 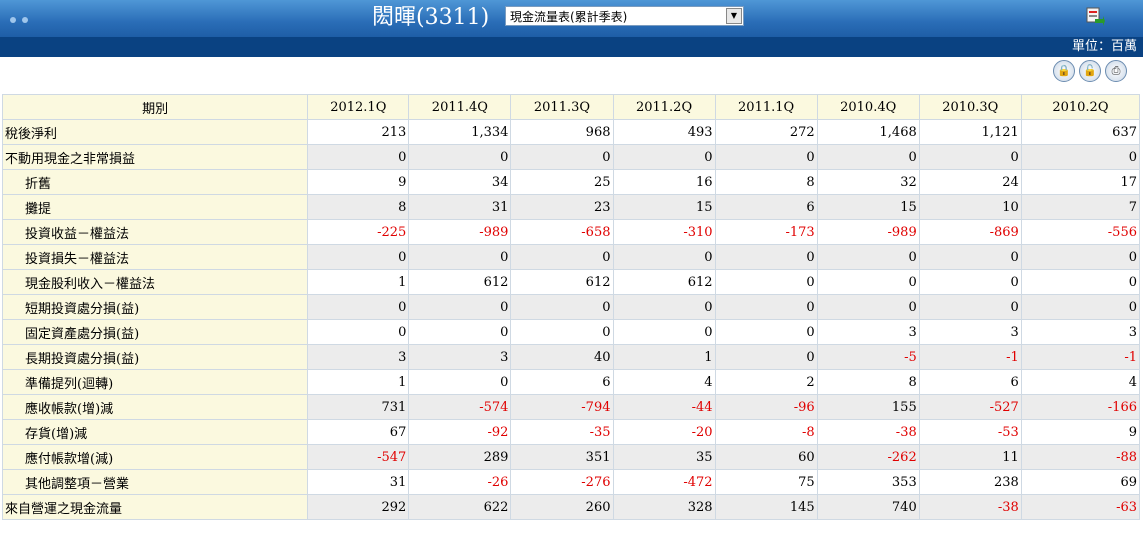 What do you see at coordinates (766, 382) in the screenshot?
I see `table-cell: 2` at bounding box center [766, 382].